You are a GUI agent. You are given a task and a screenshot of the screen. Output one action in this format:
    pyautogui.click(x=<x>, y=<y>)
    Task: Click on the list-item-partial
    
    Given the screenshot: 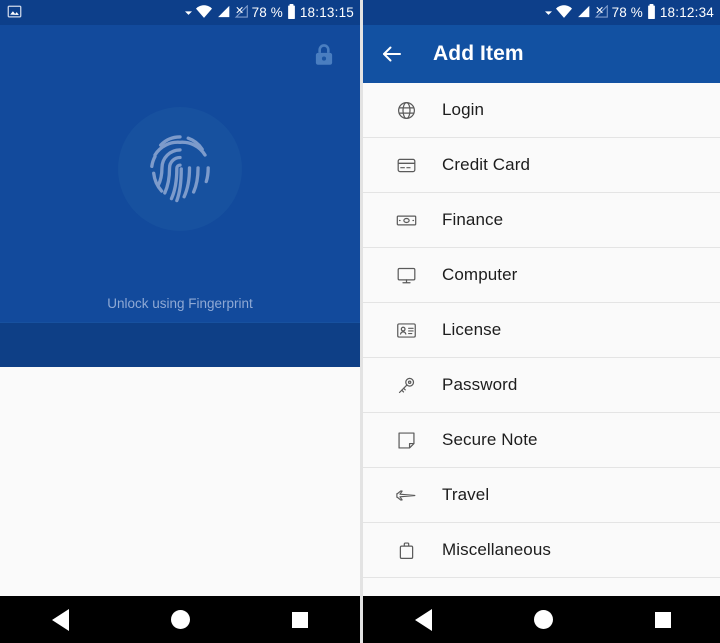 What is the action you would take?
    pyautogui.click(x=541, y=588)
    